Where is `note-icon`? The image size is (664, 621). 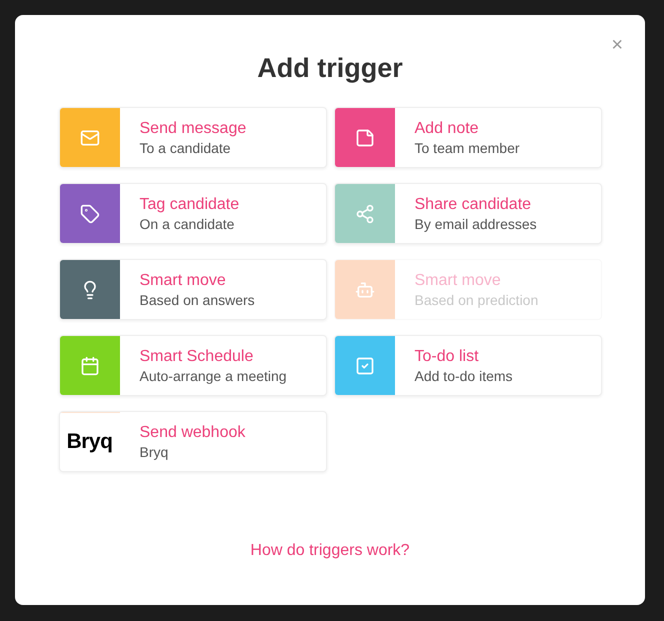 note-icon is located at coordinates (364, 138).